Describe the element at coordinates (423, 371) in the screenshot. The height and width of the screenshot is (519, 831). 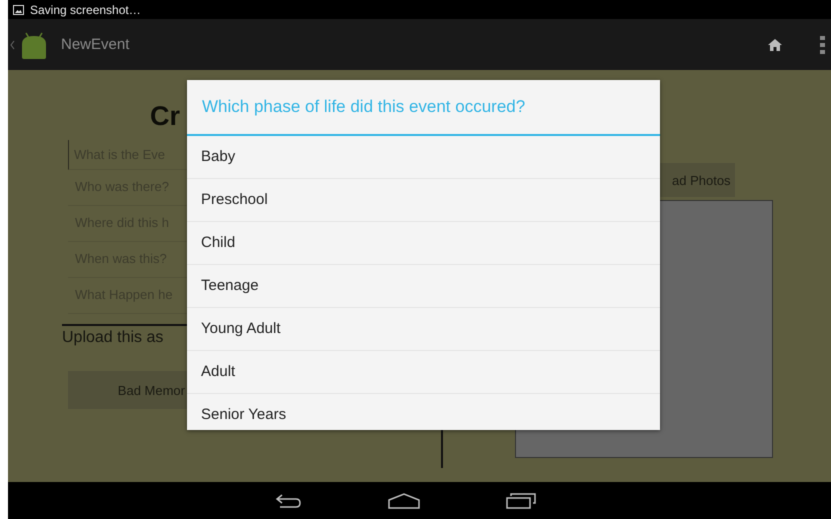
I see `list-item: Adult` at that location.